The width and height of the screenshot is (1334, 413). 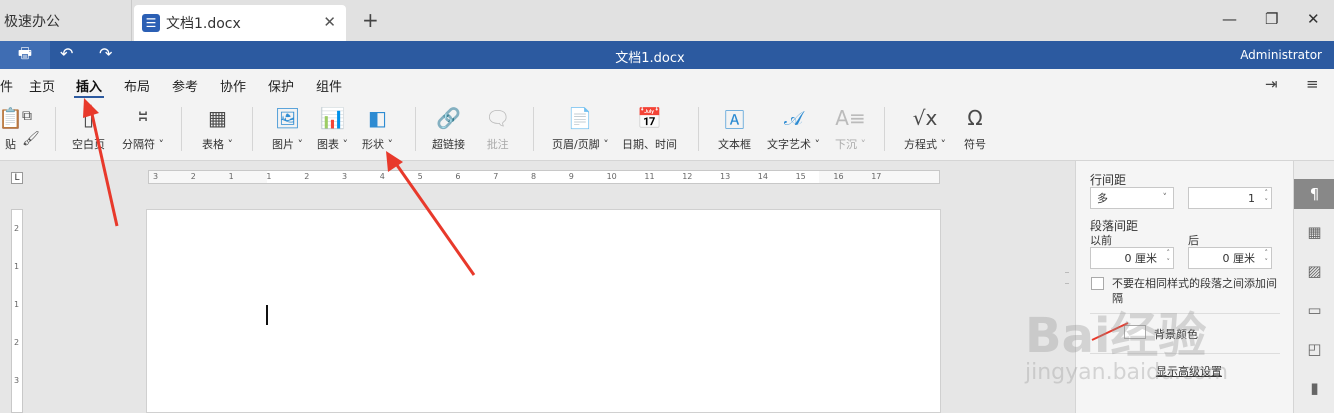 I want to click on header-footer-label: 页眉/页脚 ˅, so click(x=580, y=144).